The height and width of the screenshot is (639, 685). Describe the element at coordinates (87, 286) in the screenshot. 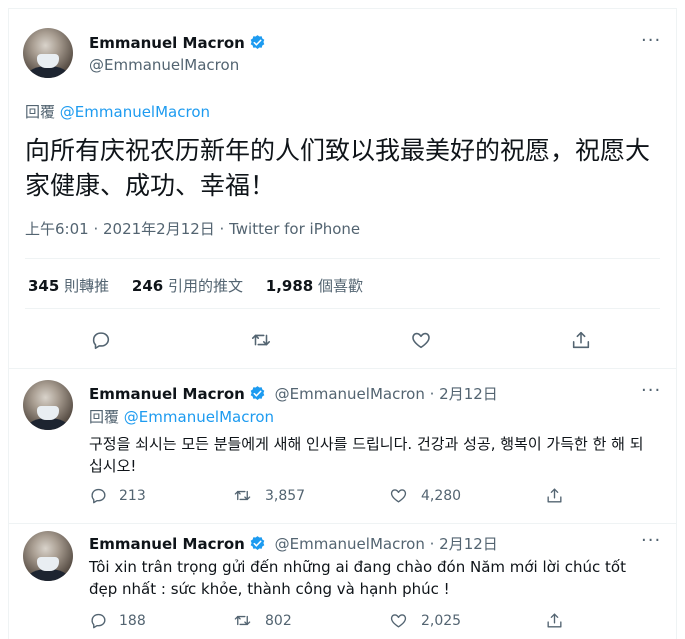

I see `retweets-label: 則轉推` at that location.